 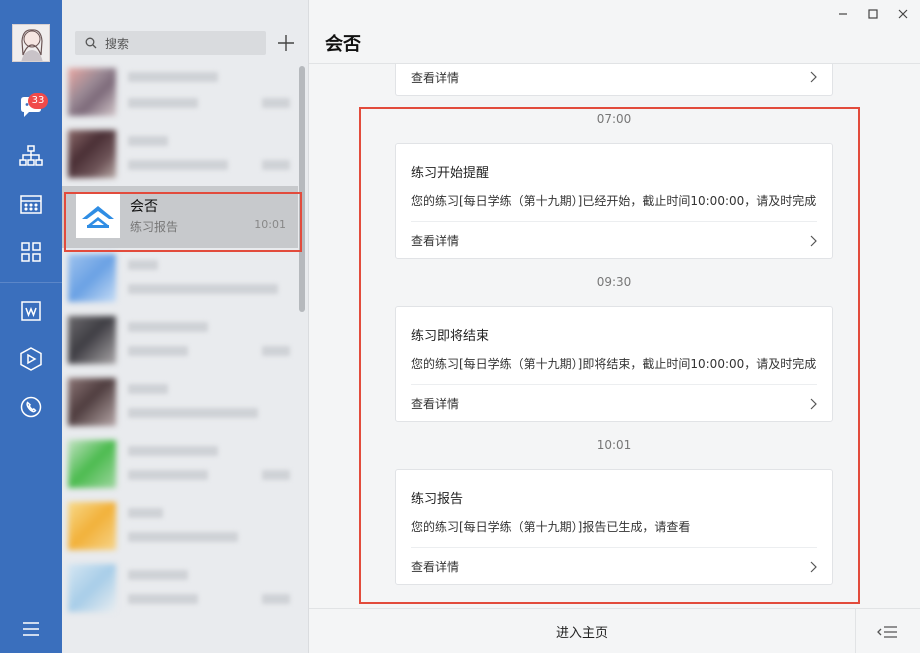 What do you see at coordinates (31, 204) in the screenshot?
I see `calendar-icon` at bounding box center [31, 204].